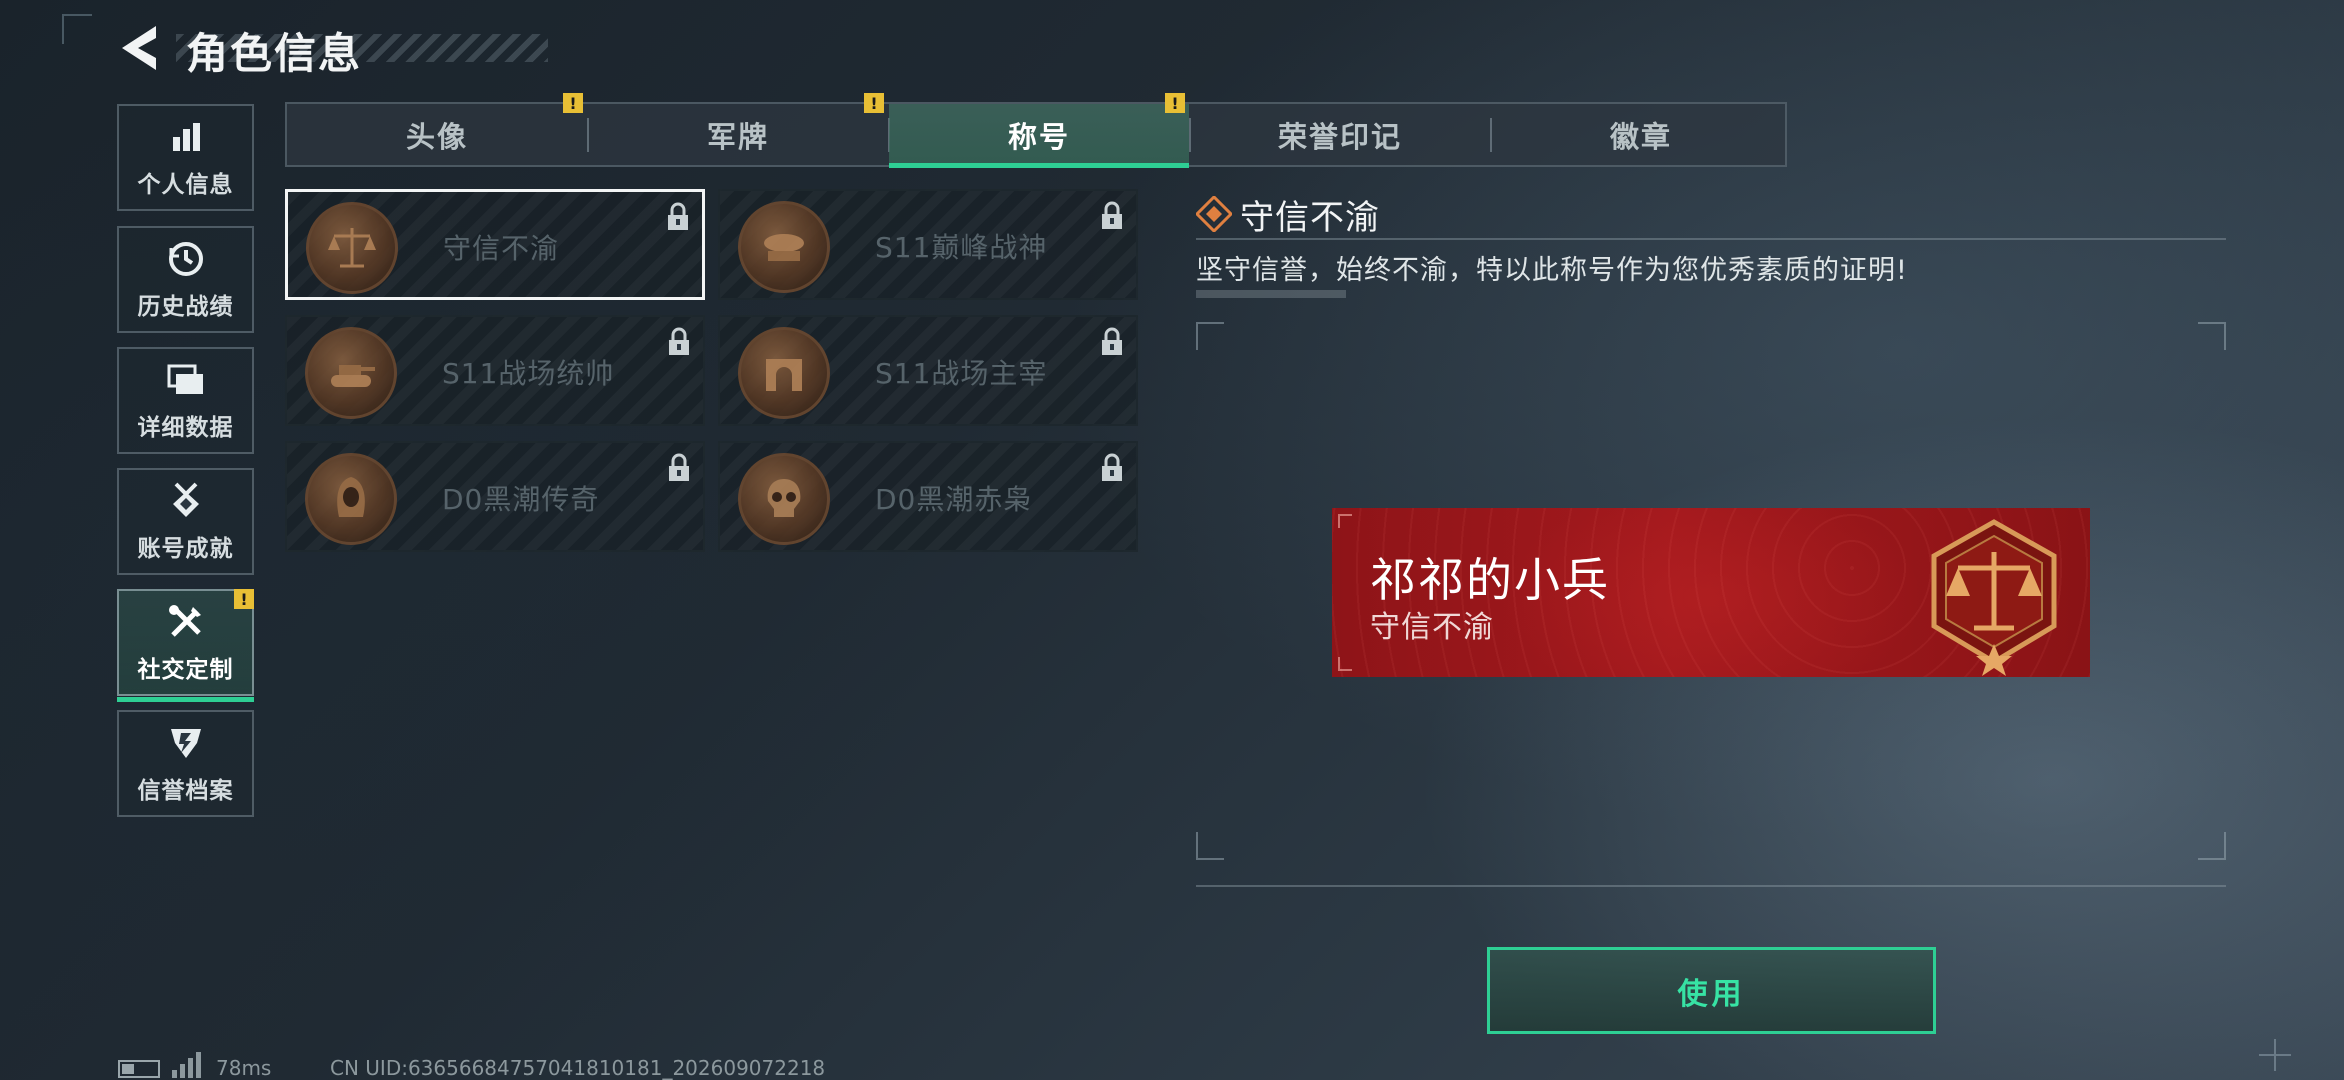  Describe the element at coordinates (139, 1069) in the screenshot. I see `battery-icon` at that location.